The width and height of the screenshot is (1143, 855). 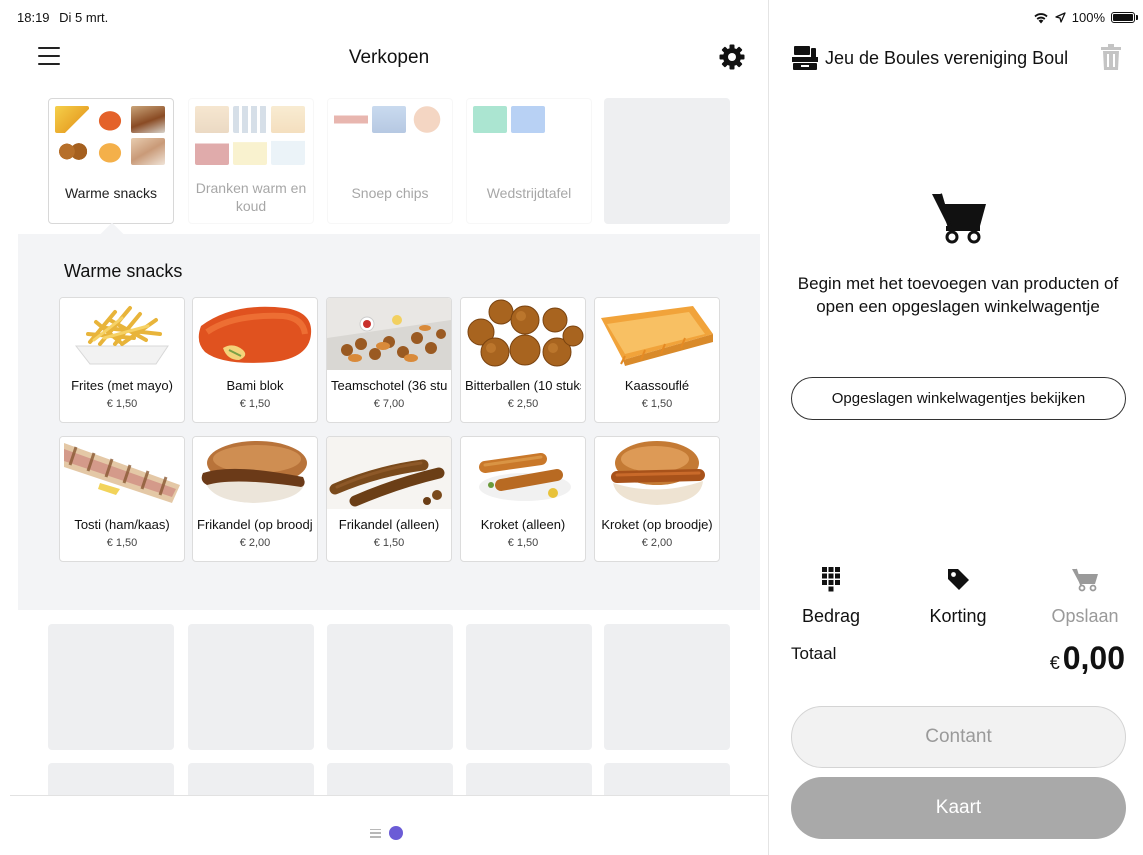 I want to click on view-saved-carts-button: Opgeslagen winkelwagentjes bekijken, so click(x=958, y=398).